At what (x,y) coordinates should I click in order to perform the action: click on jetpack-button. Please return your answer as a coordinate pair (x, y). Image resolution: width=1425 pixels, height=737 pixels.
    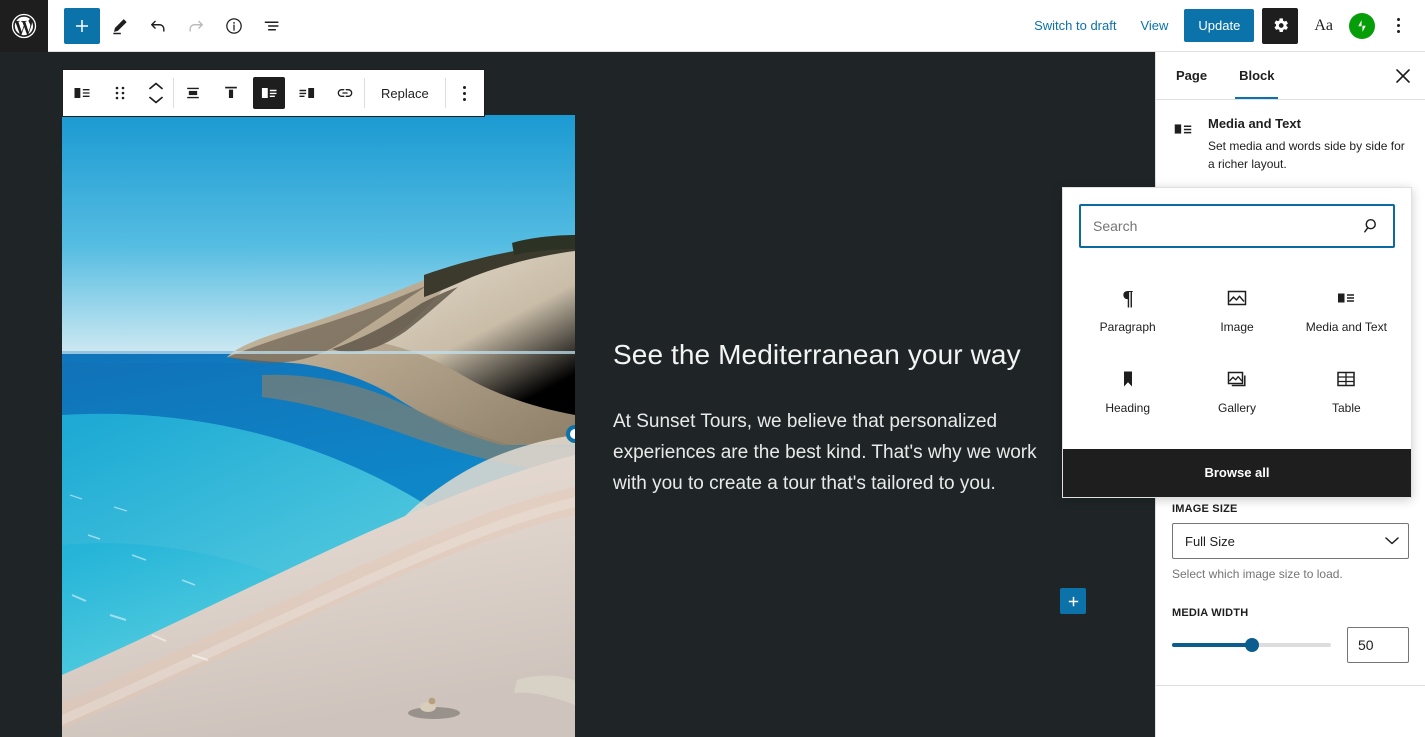
    Looking at the image, I should click on (1362, 25).